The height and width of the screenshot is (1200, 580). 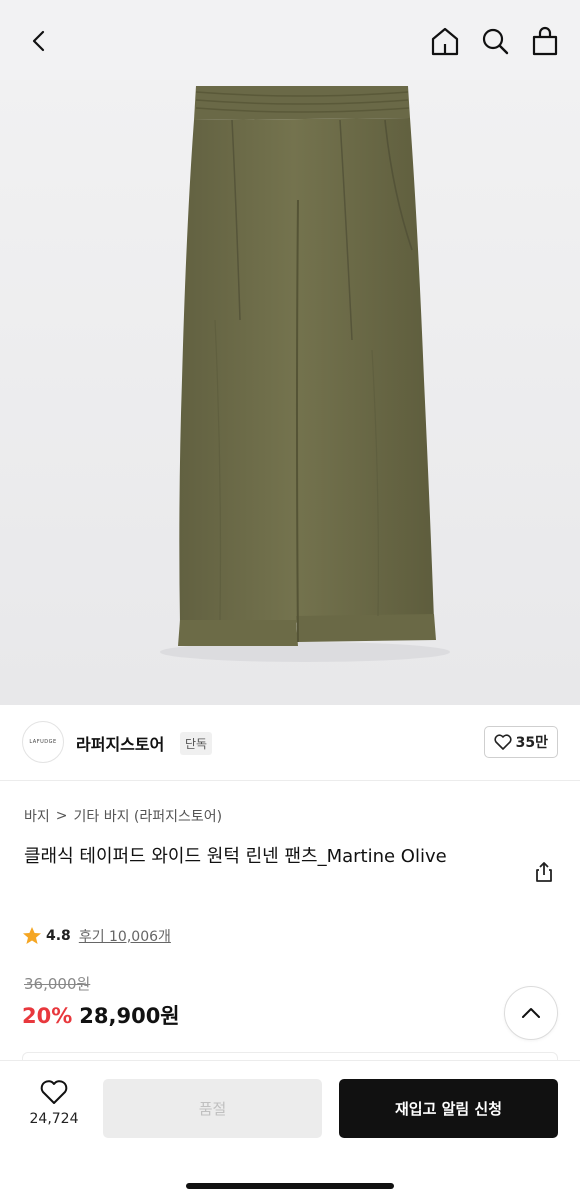 I want to click on header-actions, so click(x=495, y=41).